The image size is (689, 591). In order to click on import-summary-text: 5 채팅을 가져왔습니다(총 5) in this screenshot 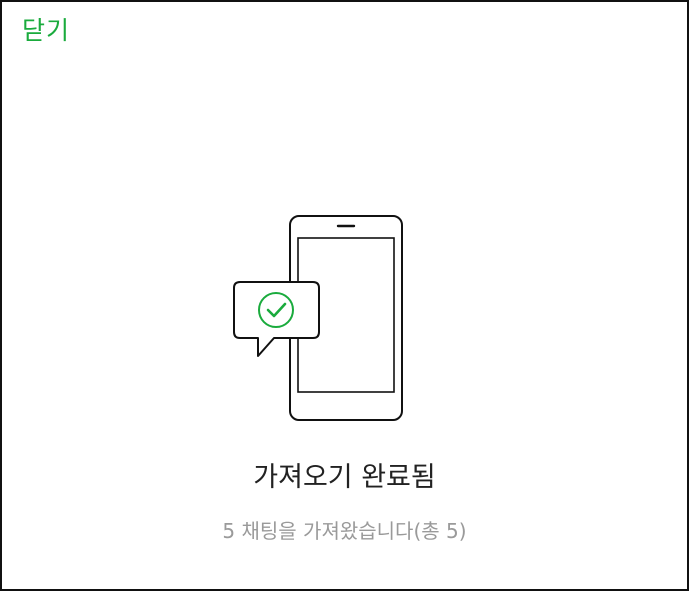, I will do `click(344, 531)`.